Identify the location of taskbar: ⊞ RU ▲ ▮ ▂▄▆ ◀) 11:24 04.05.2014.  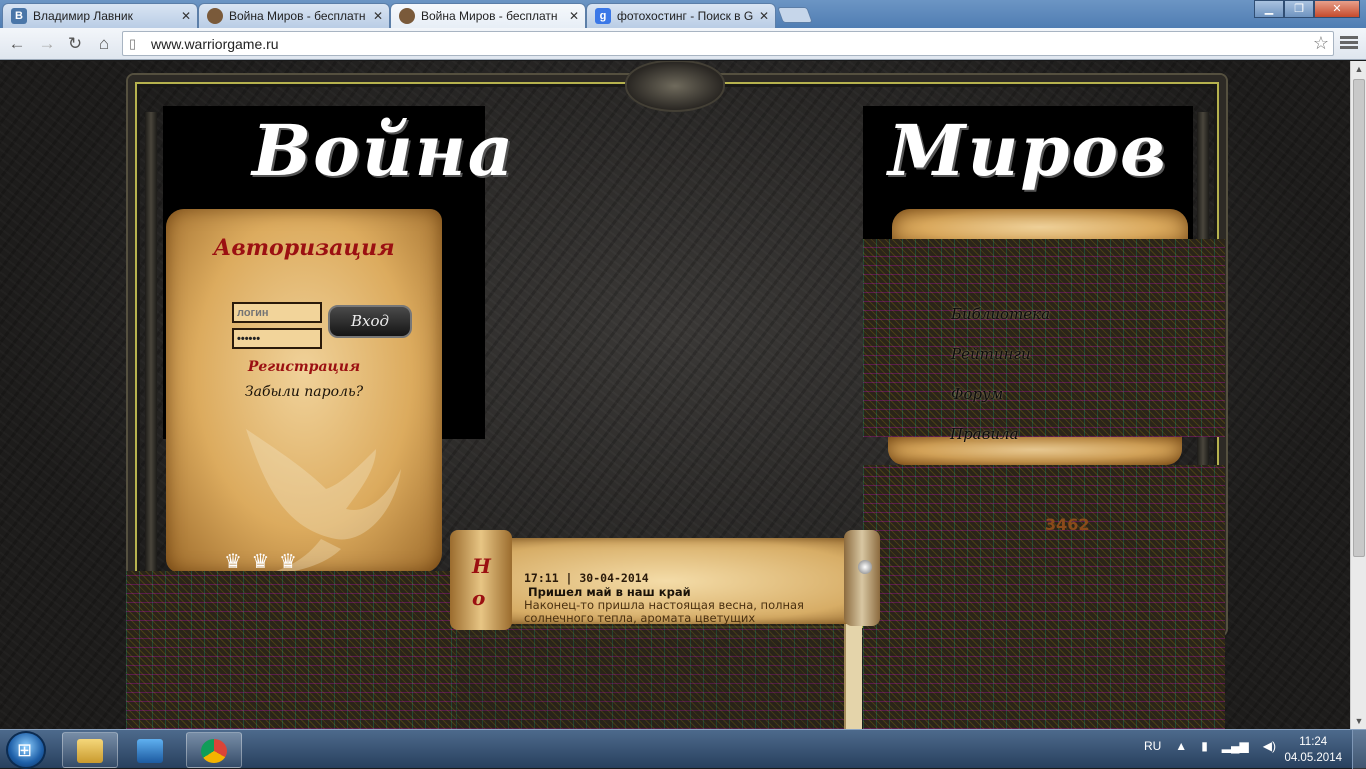
(683, 749).